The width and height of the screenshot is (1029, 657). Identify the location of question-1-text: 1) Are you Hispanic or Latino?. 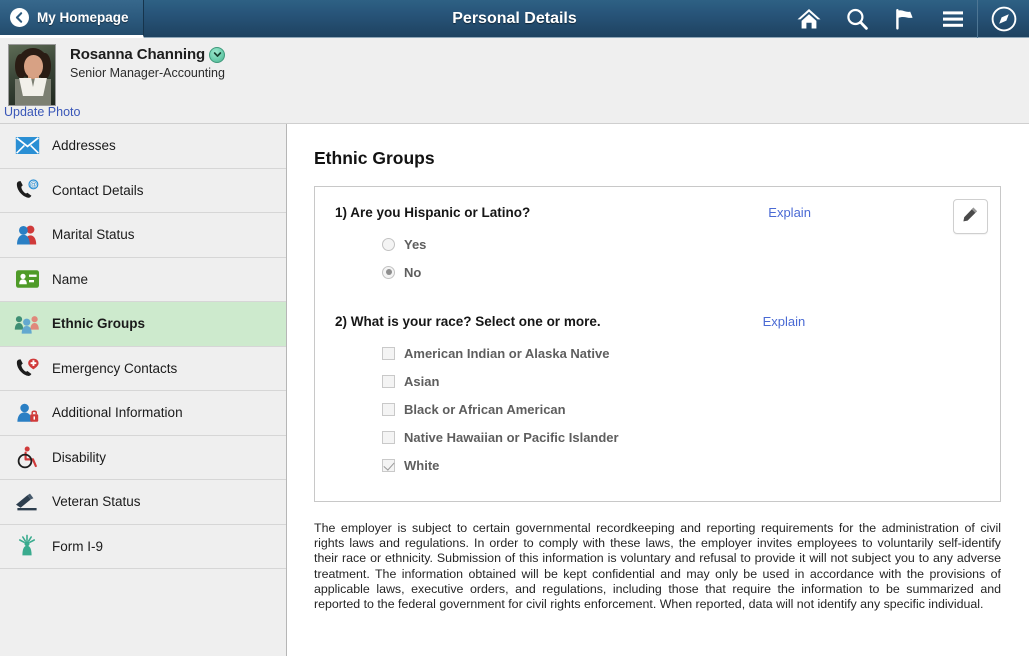
(433, 212).